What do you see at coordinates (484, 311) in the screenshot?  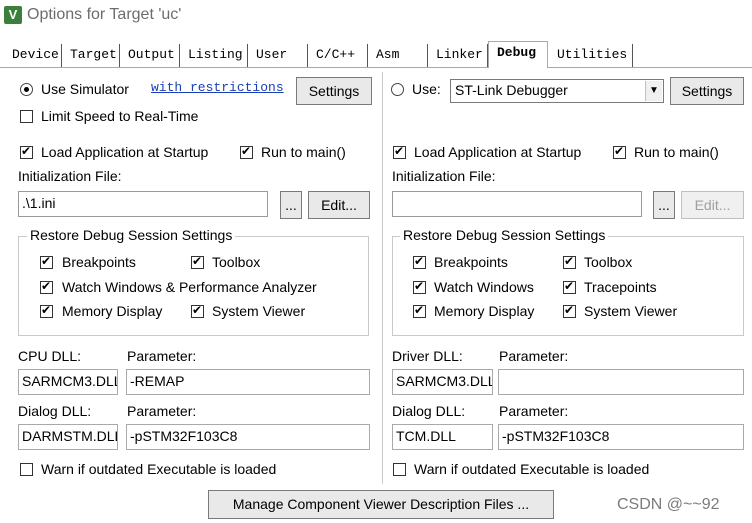 I see `right-memory-display-label: Memory Display` at bounding box center [484, 311].